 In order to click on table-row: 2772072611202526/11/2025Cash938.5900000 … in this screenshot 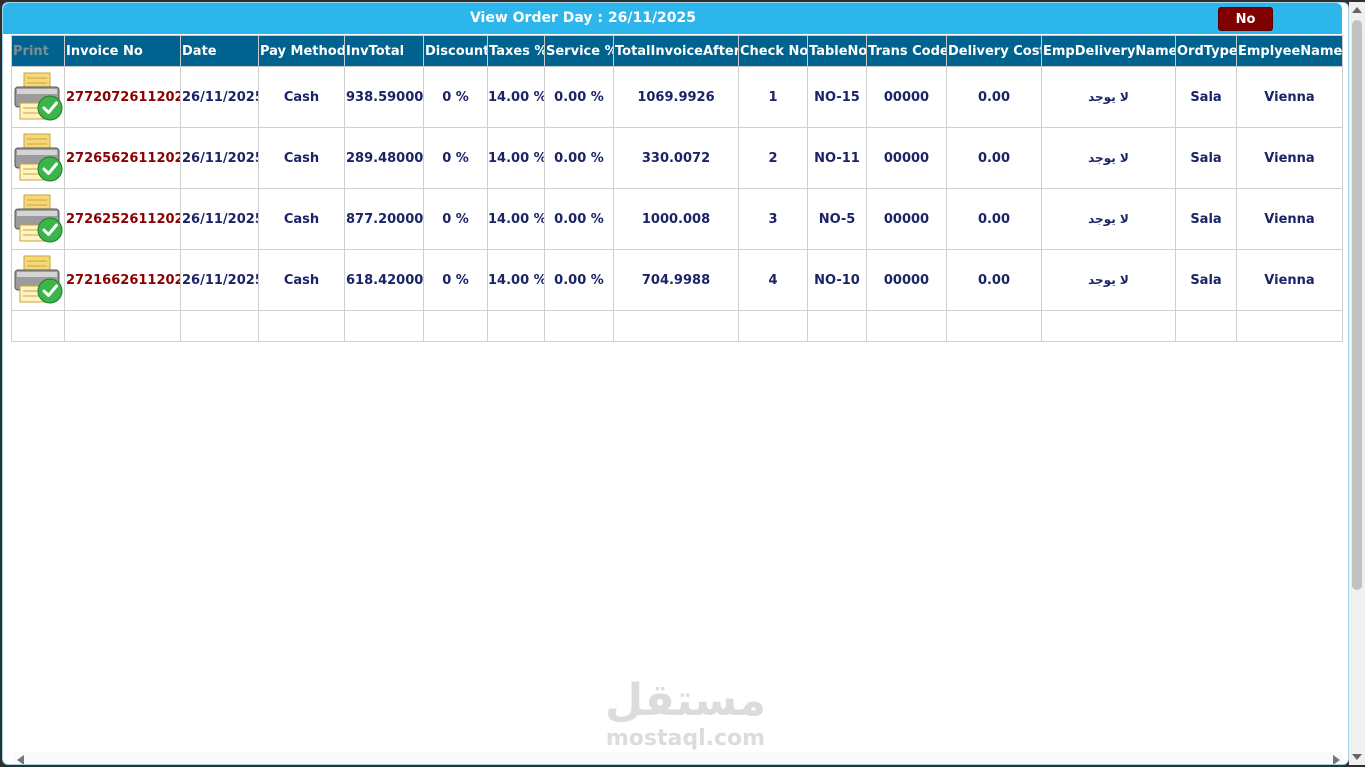, I will do `click(677, 97)`.